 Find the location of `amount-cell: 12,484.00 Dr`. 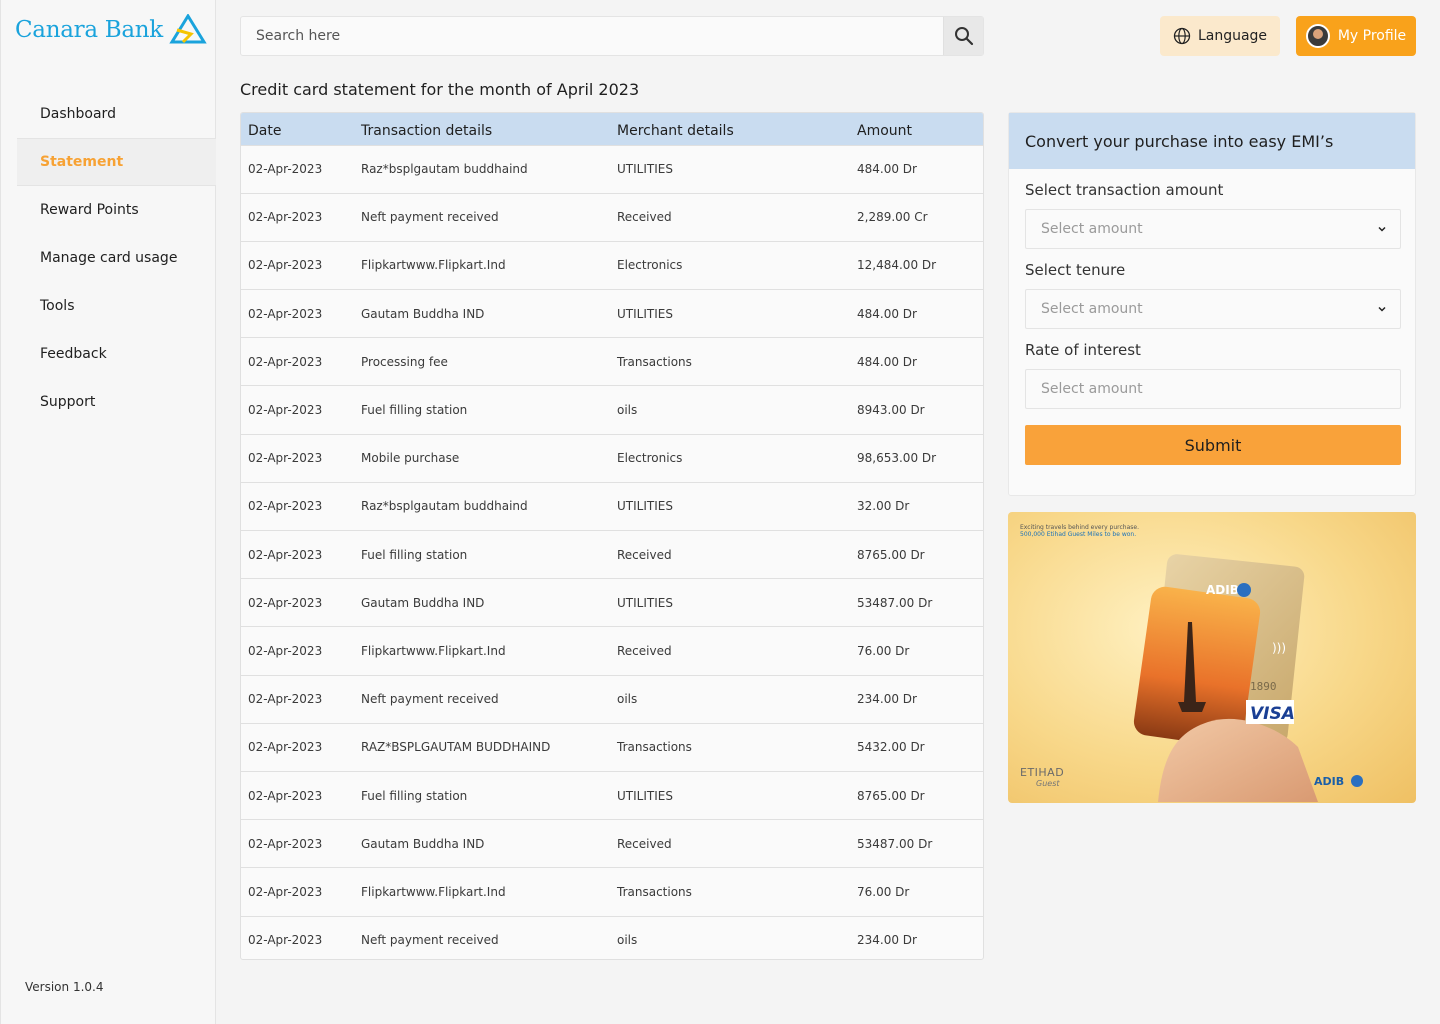

amount-cell: 12,484.00 Dr is located at coordinates (897, 265).